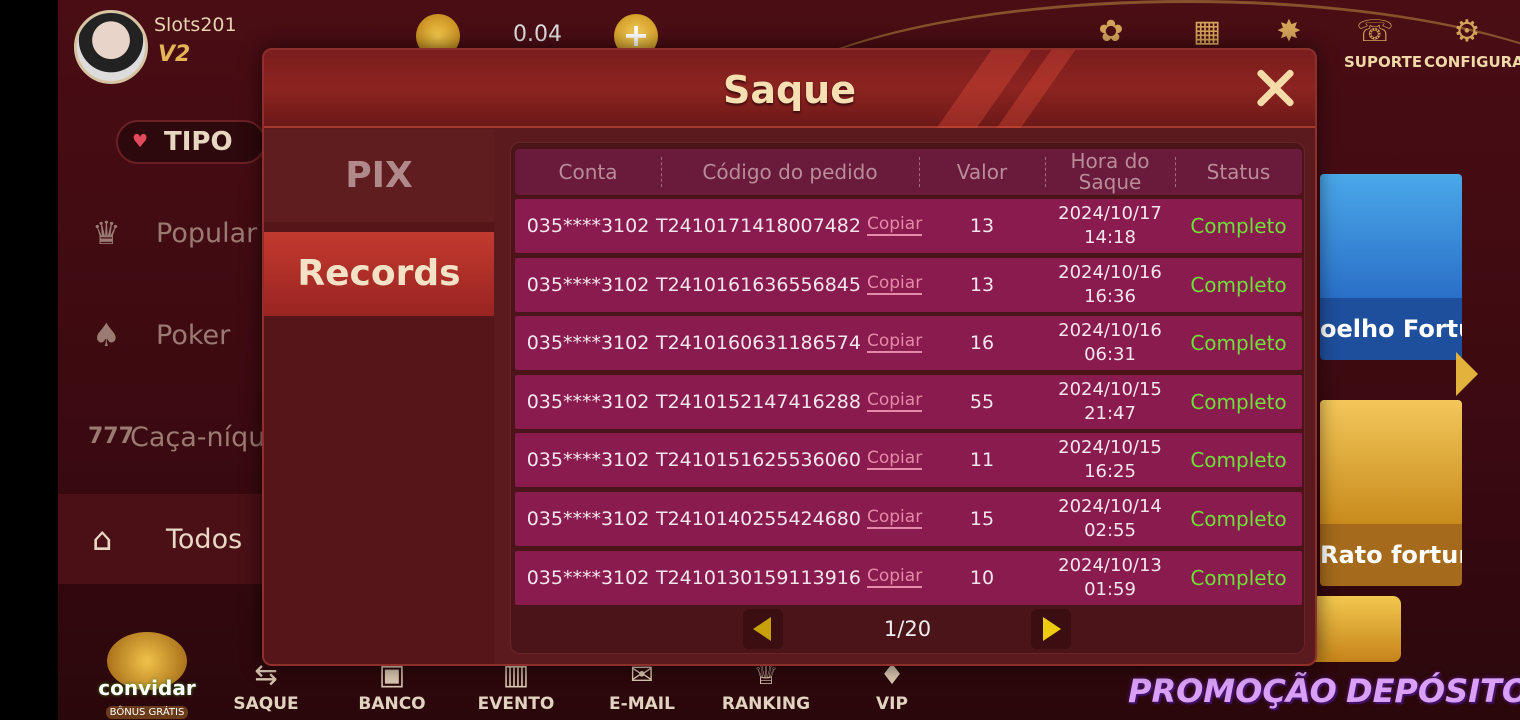 This screenshot has width=1520, height=720. I want to click on cell-codigo: T2410171418007482, so click(758, 226).